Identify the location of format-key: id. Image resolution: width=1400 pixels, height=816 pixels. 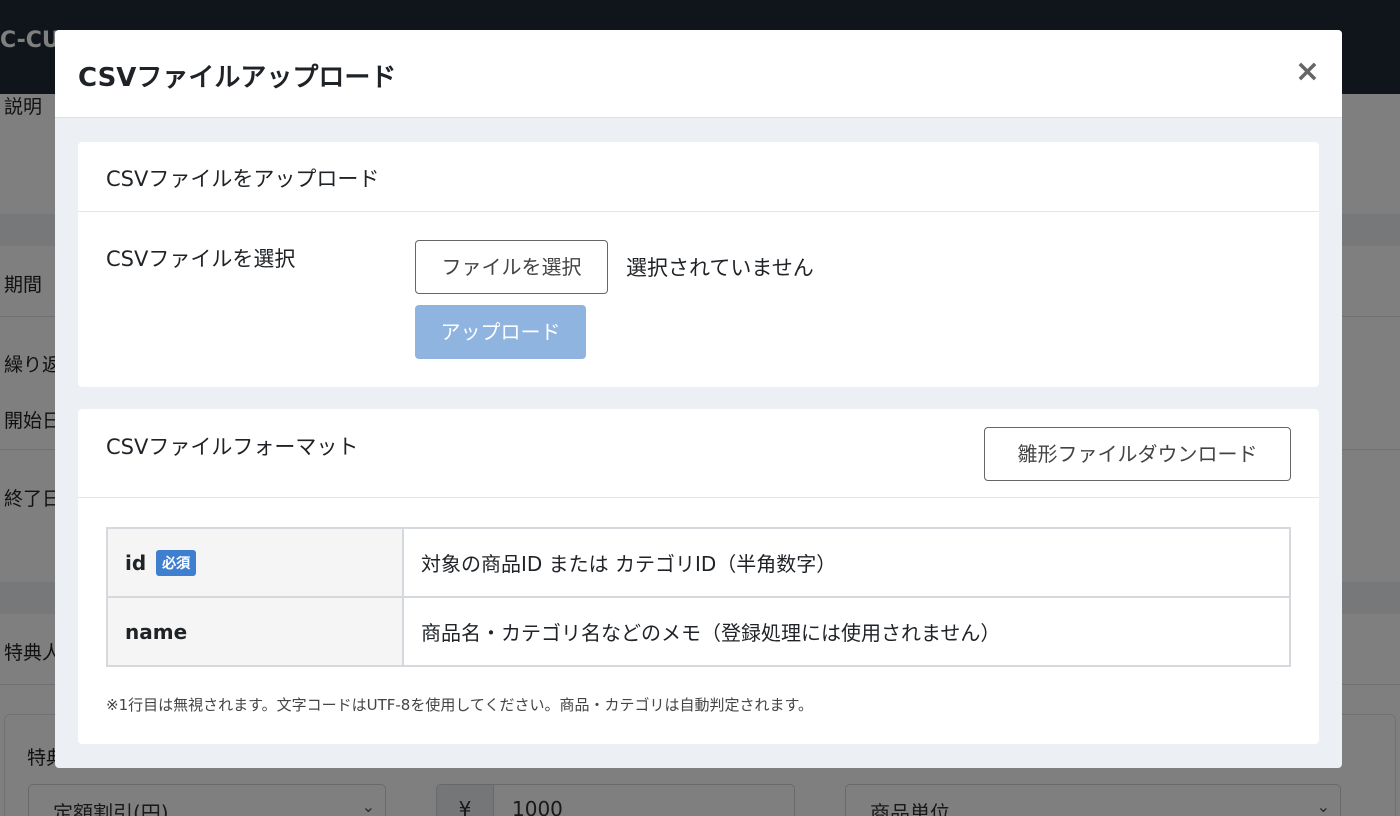
(136, 562).